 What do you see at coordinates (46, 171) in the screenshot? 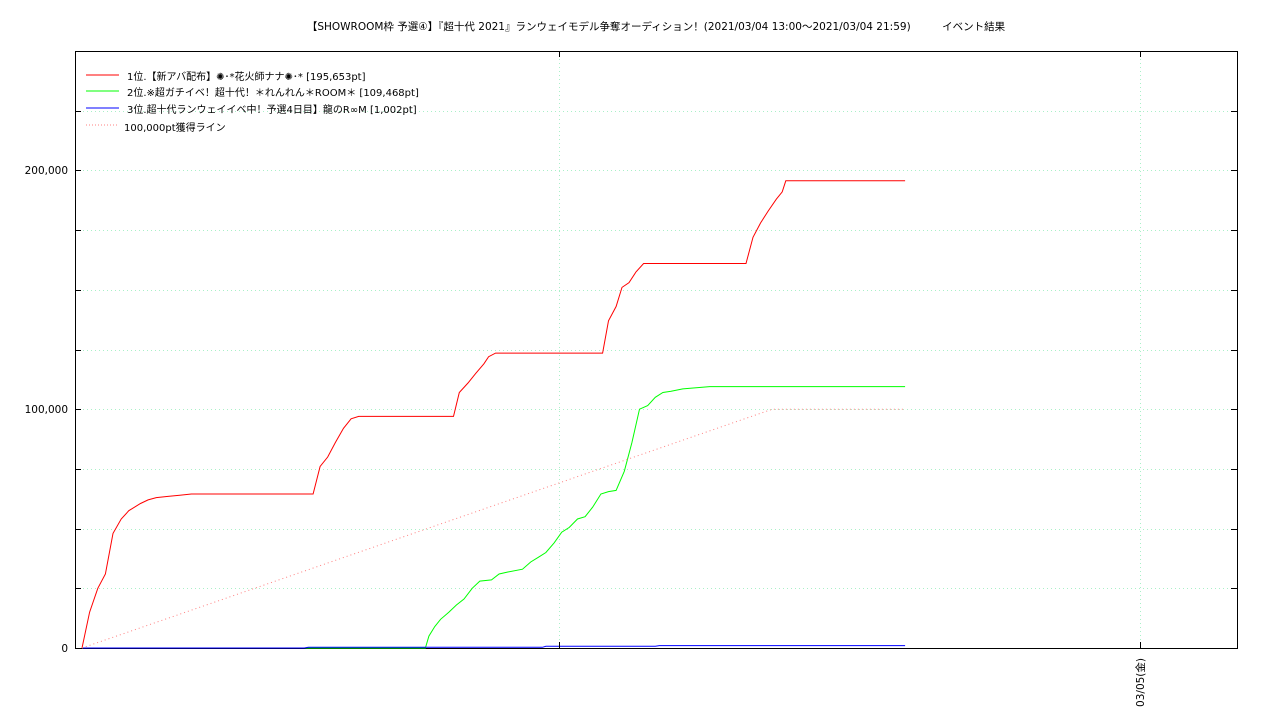
I see `y-tick-label-200000: 200,000` at bounding box center [46, 171].